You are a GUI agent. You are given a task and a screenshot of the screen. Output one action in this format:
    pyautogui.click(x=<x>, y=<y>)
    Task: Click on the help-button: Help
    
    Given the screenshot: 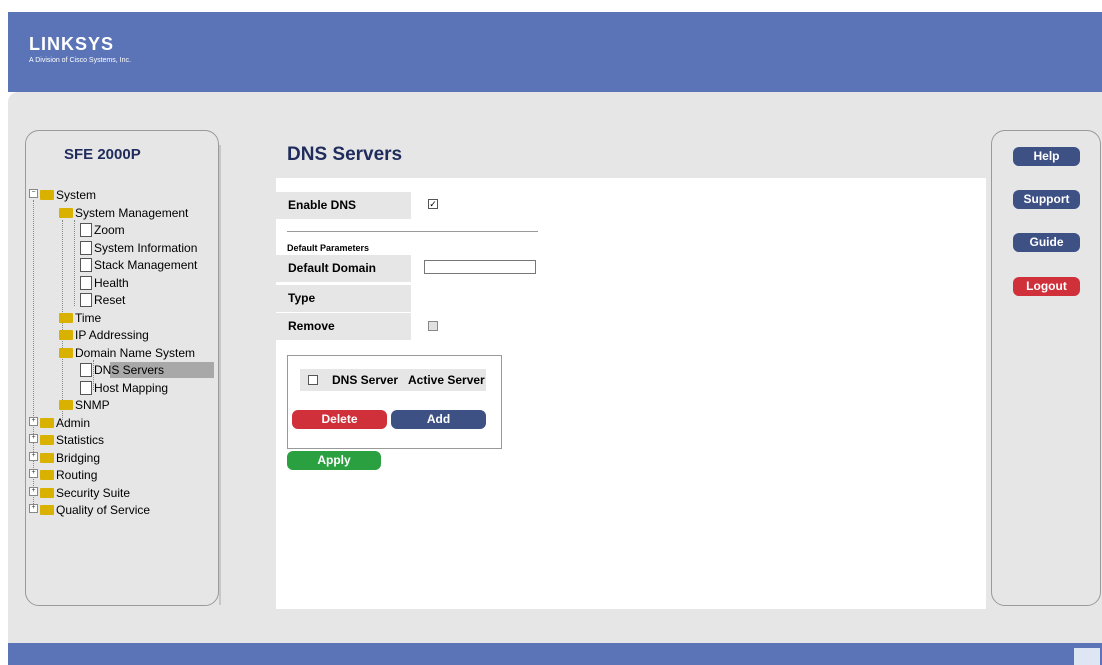 What is the action you would take?
    pyautogui.click(x=1046, y=156)
    